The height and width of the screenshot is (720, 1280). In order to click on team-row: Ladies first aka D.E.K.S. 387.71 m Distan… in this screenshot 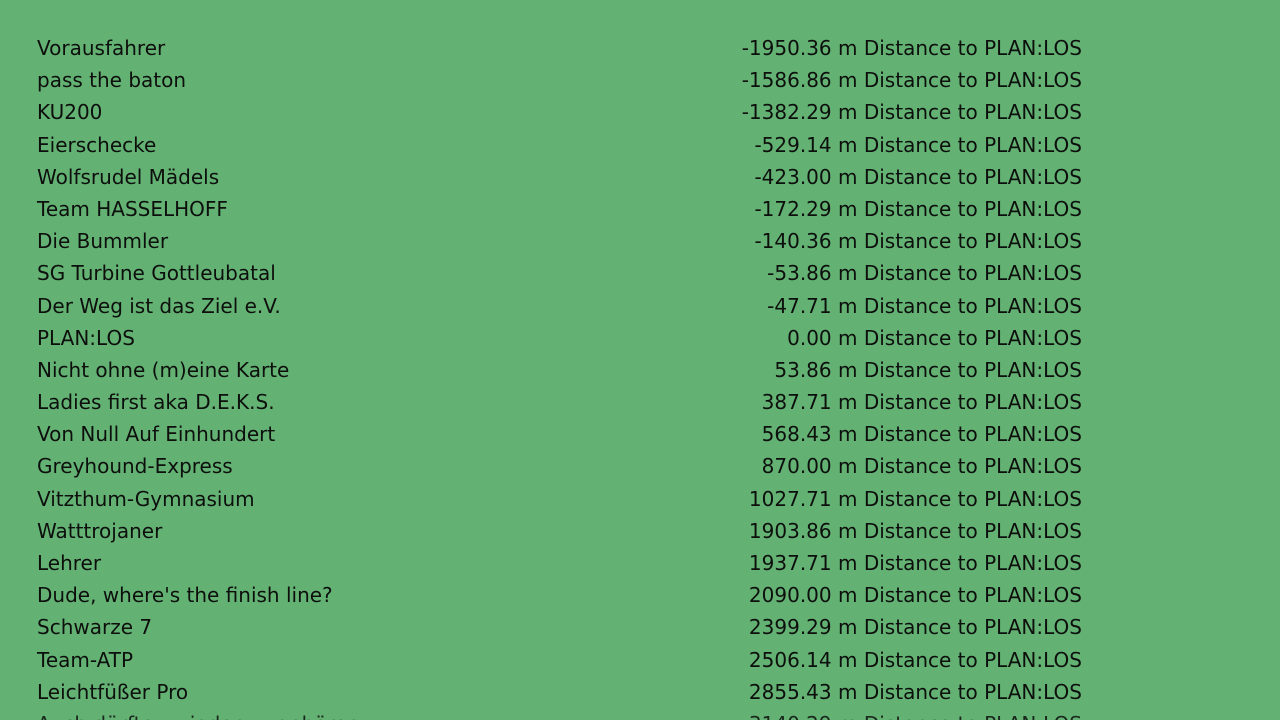, I will do `click(640, 402)`.